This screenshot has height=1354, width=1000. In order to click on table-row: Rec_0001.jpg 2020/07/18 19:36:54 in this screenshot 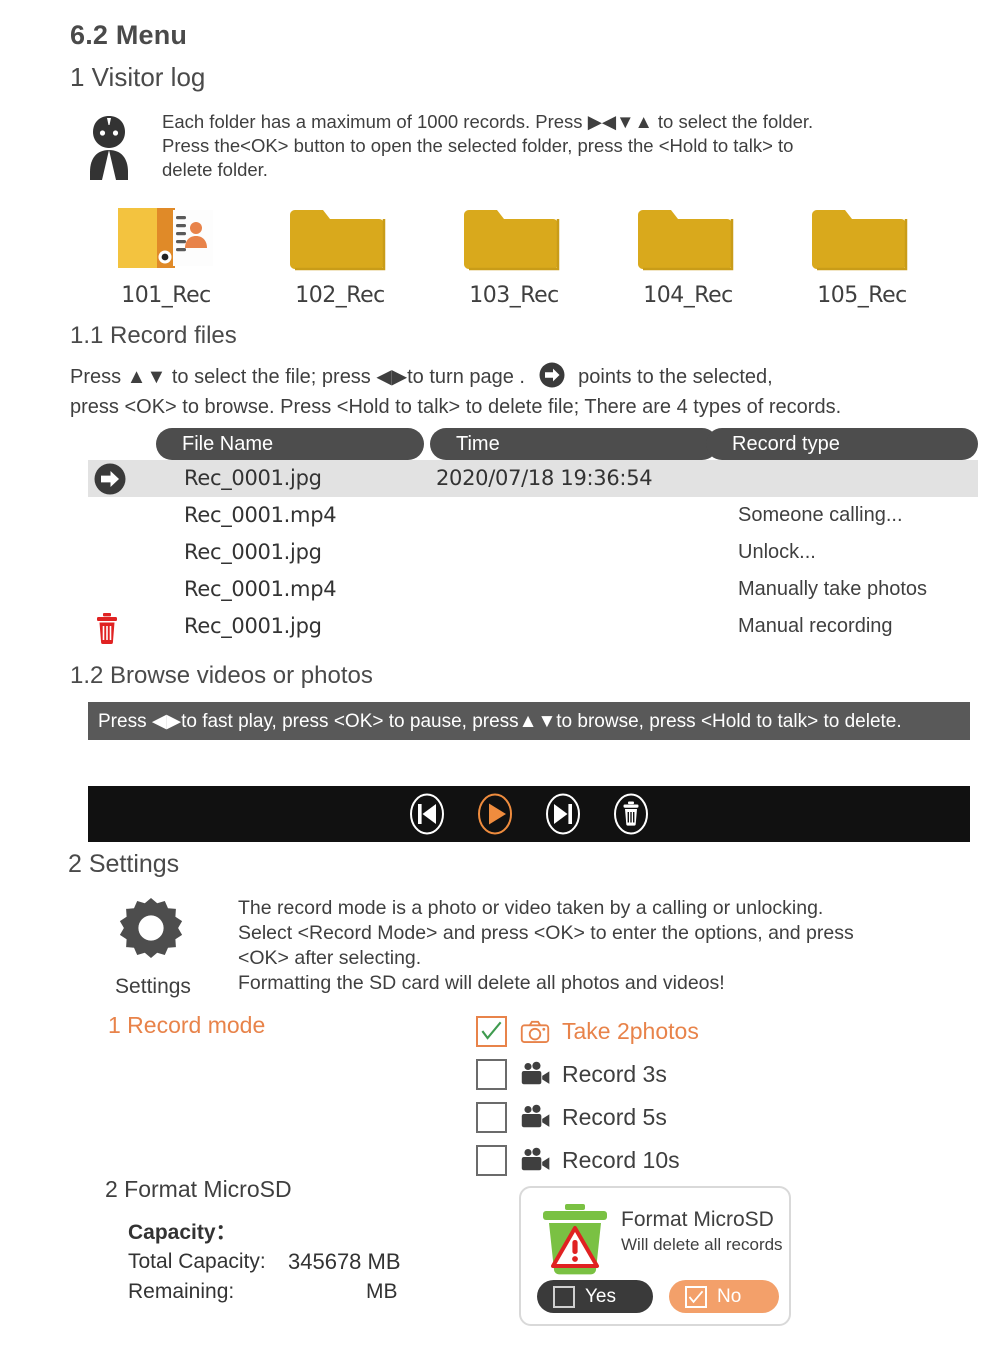, I will do `click(533, 478)`.